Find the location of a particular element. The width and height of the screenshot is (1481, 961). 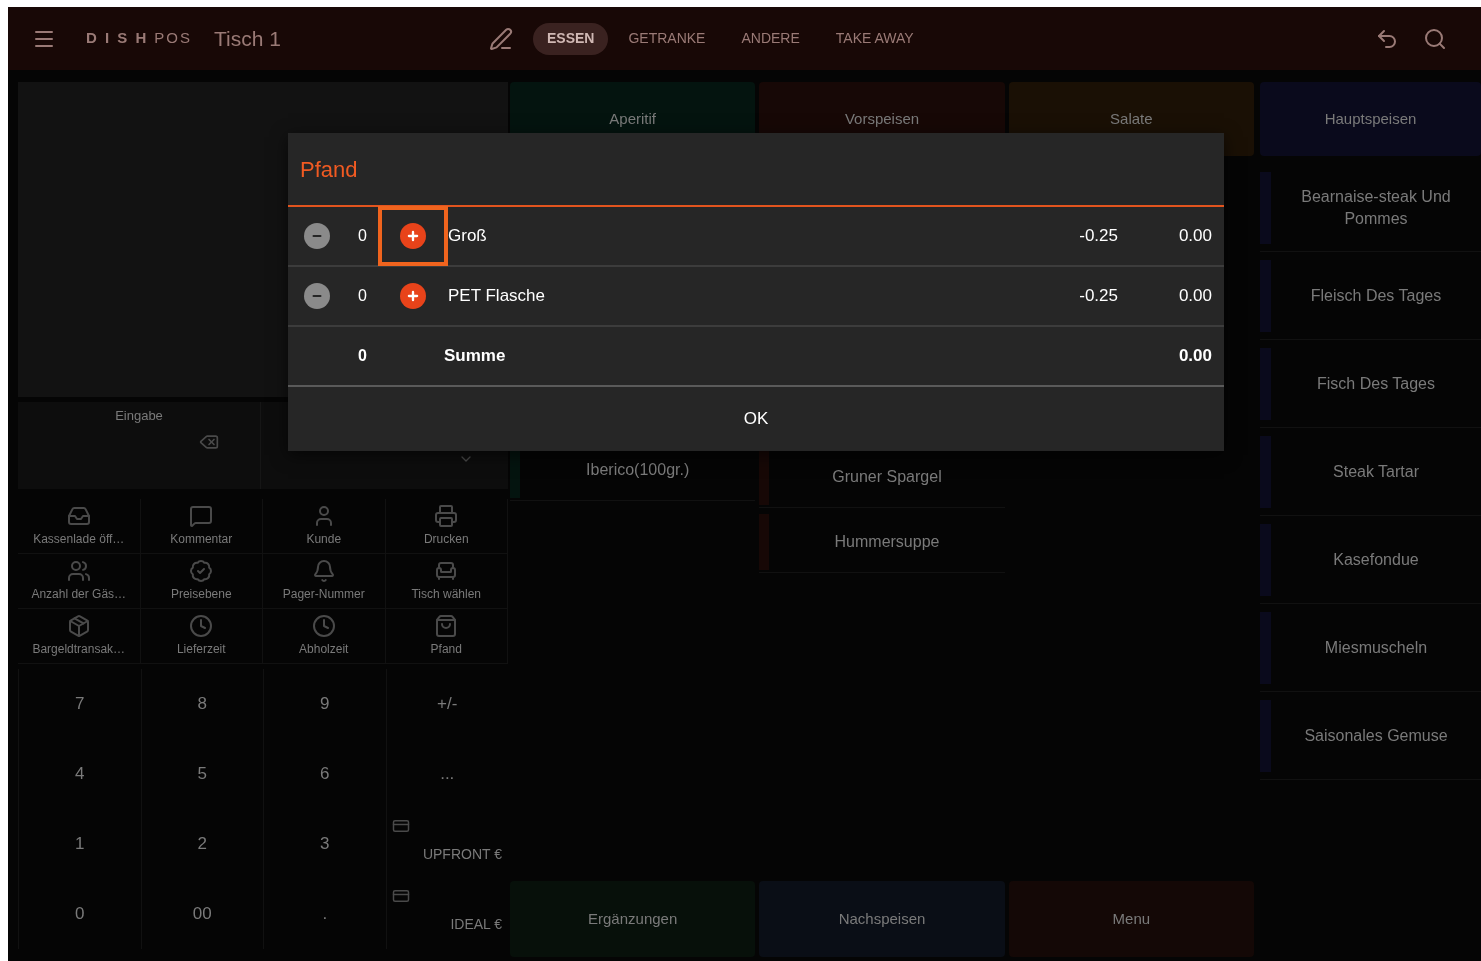

drawer-icon is located at coordinates (78, 516).